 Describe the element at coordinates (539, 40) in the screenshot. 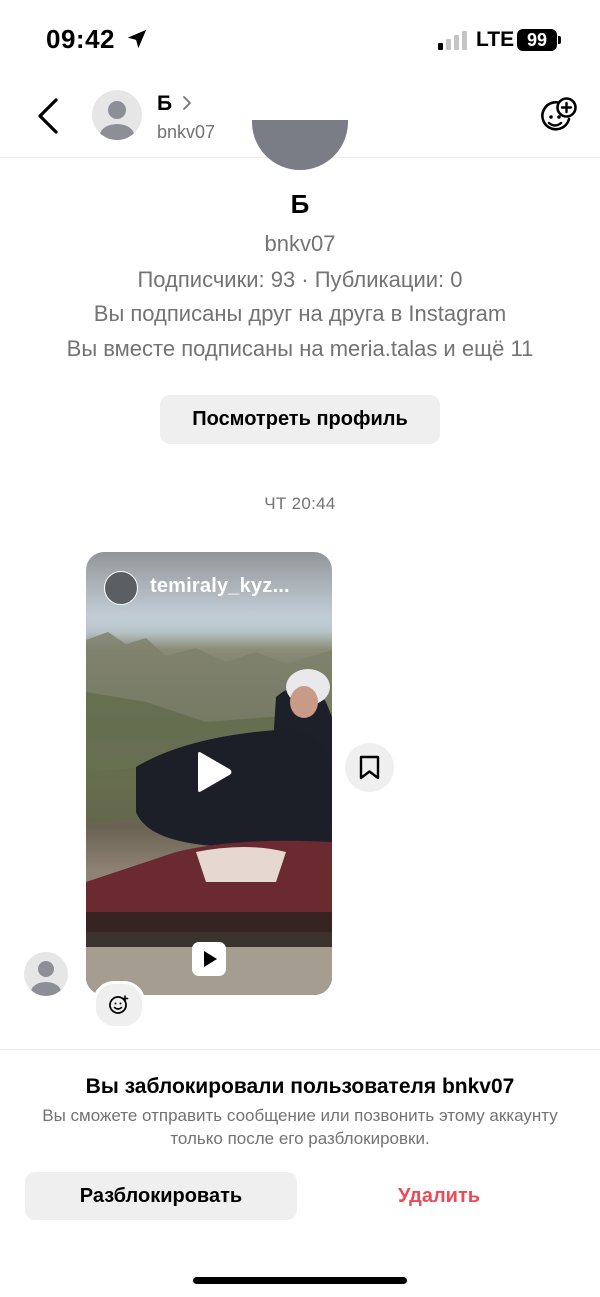

I see `battery-indicator: 99` at that location.